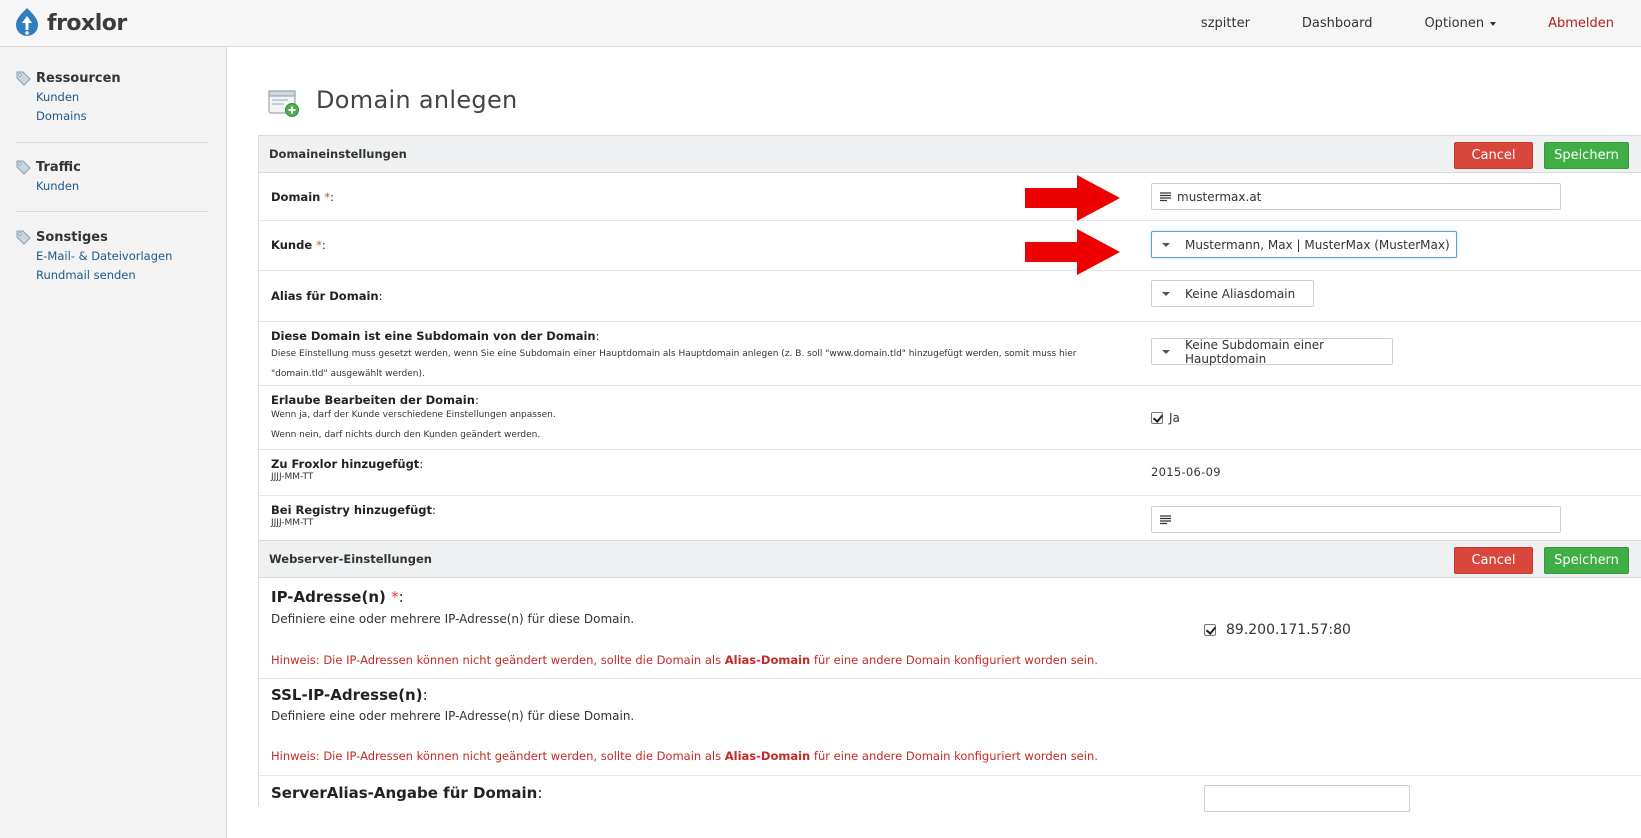 Image resolution: width=1641 pixels, height=838 pixels. What do you see at coordinates (1356, 196) in the screenshot?
I see `domain-input: mustermax.at` at bounding box center [1356, 196].